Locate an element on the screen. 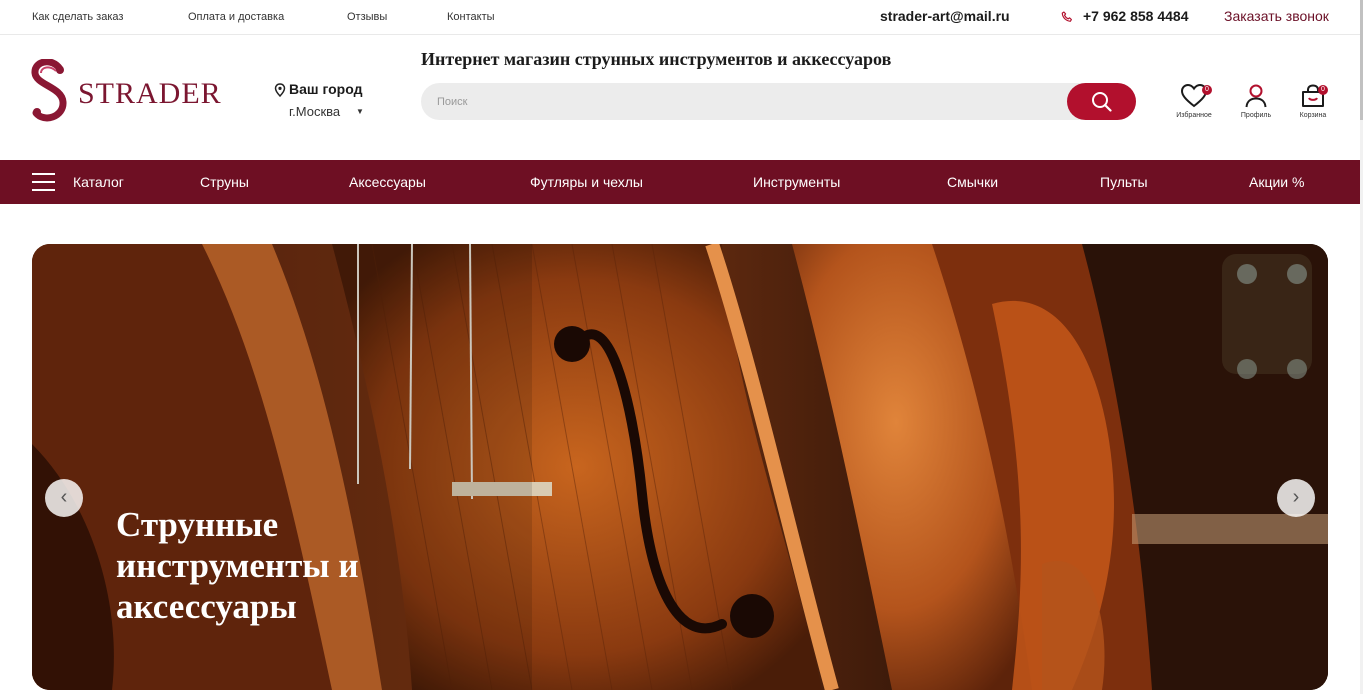 Image resolution: width=1363 pixels, height=694 pixels. nav-item-catalog: Каталог is located at coordinates (98, 182).